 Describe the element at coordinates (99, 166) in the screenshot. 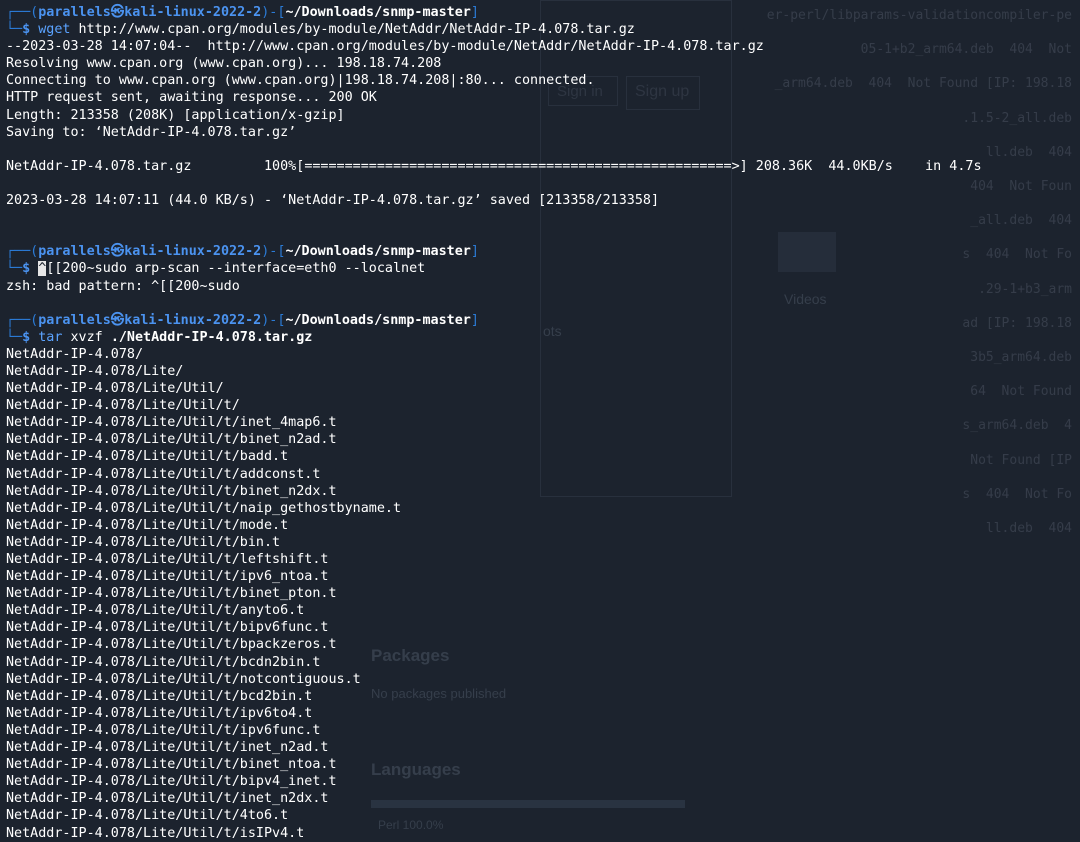

I see `progress-file: NetAddr-IP-4.078.tar.gz` at that location.